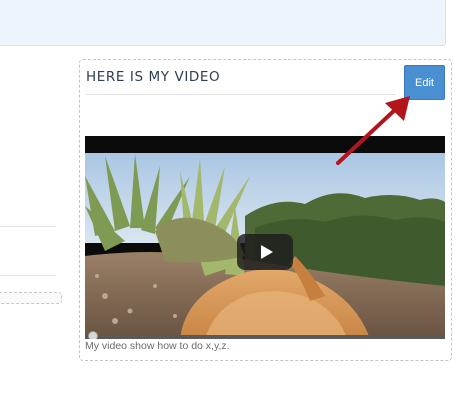  Describe the element at coordinates (241, 94) in the screenshot. I see `title-divider` at that location.